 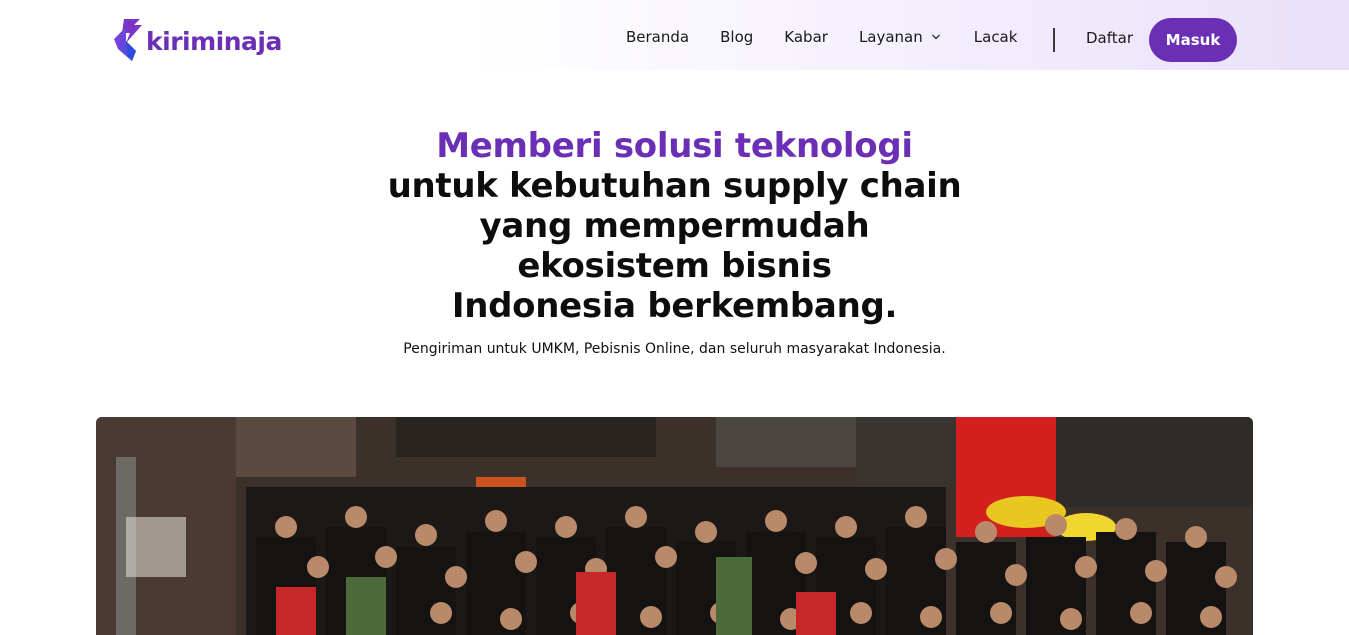 What do you see at coordinates (890, 37) in the screenshot?
I see `nav-dropdown-label: Layanan` at bounding box center [890, 37].